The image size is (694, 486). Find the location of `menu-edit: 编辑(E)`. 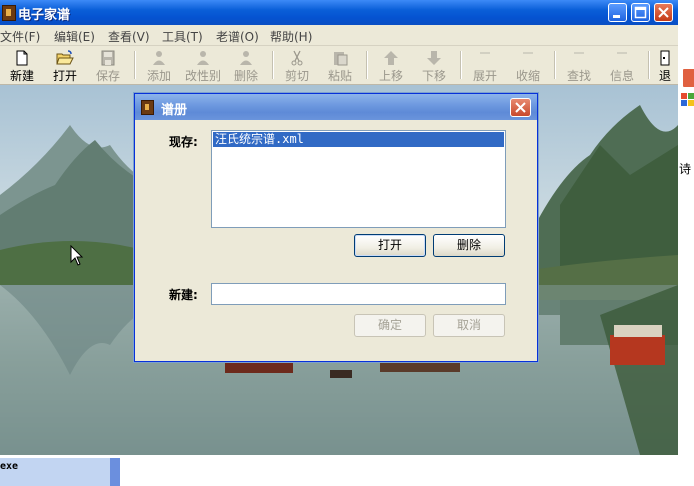

menu-edit: 编辑(E) is located at coordinates (74, 36).